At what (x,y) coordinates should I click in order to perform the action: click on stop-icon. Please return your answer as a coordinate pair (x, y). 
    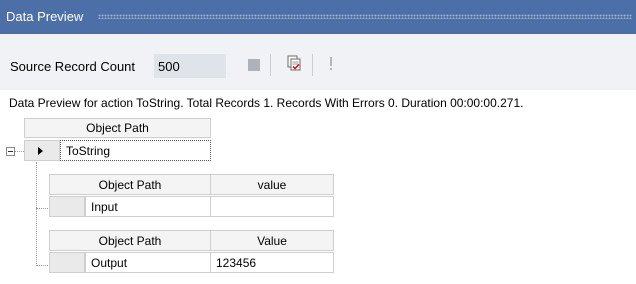
    Looking at the image, I should click on (254, 65).